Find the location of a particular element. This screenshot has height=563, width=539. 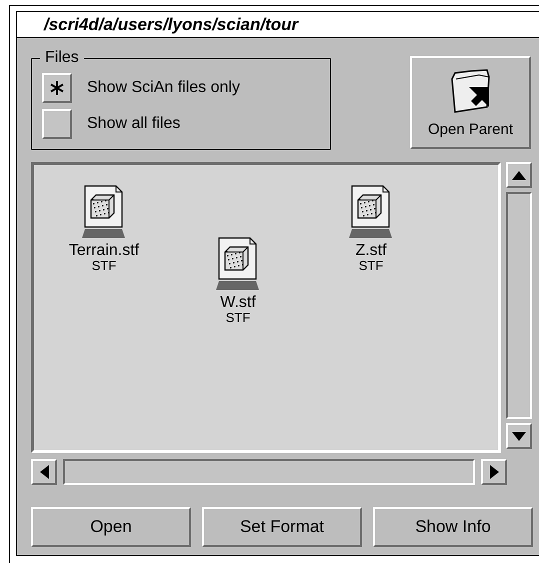

down-triangle-icon is located at coordinates (519, 436).